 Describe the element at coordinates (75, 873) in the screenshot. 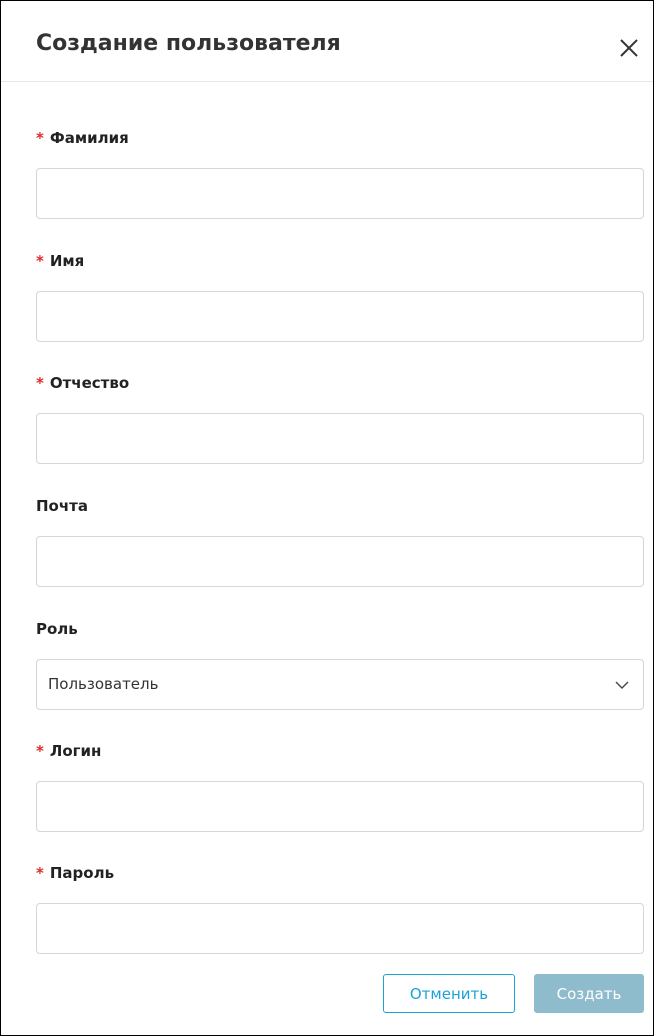

I see `password-label: * Пароль` at that location.